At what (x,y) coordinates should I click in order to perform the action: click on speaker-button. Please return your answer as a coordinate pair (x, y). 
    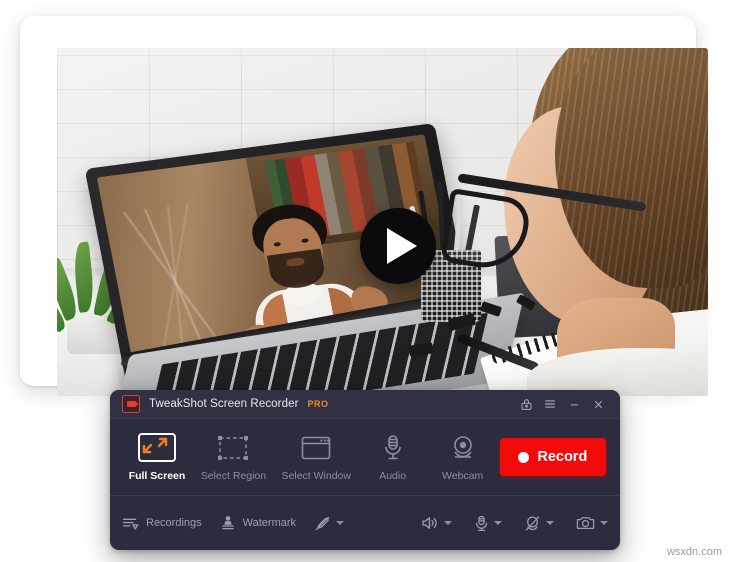
    Looking at the image, I should click on (436, 523).